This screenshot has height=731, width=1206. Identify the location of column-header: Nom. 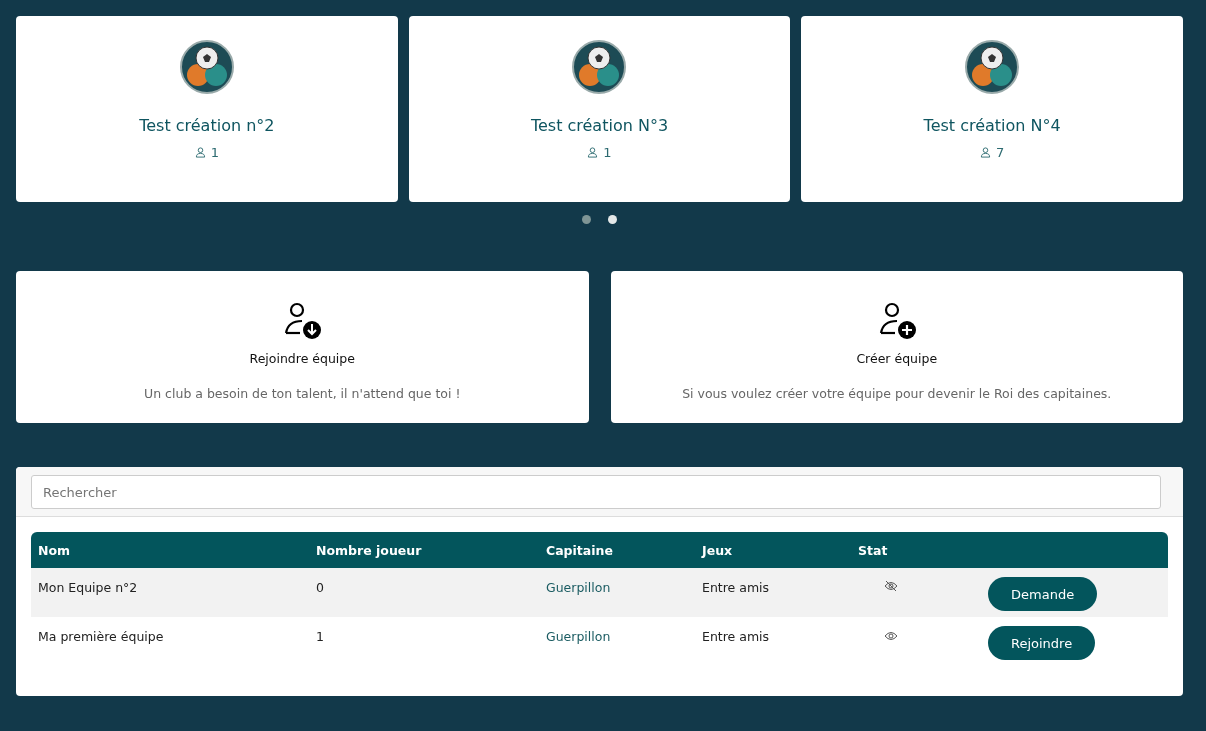
(55, 550).